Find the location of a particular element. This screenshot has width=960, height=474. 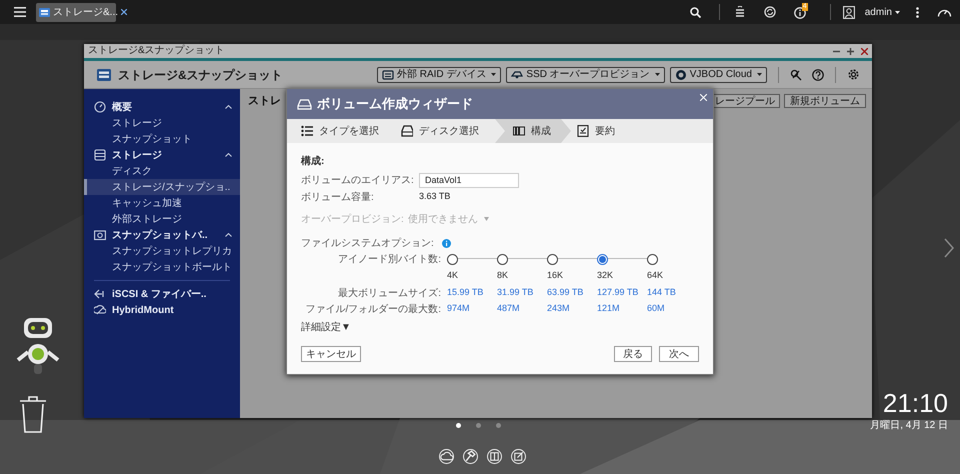

sidebar-group: スナップショットバ.. is located at coordinates (162, 235).